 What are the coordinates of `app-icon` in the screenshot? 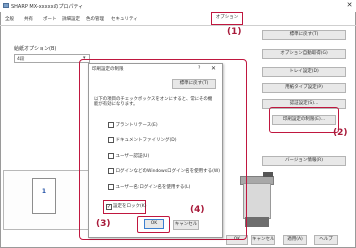 It's located at (6, 5).